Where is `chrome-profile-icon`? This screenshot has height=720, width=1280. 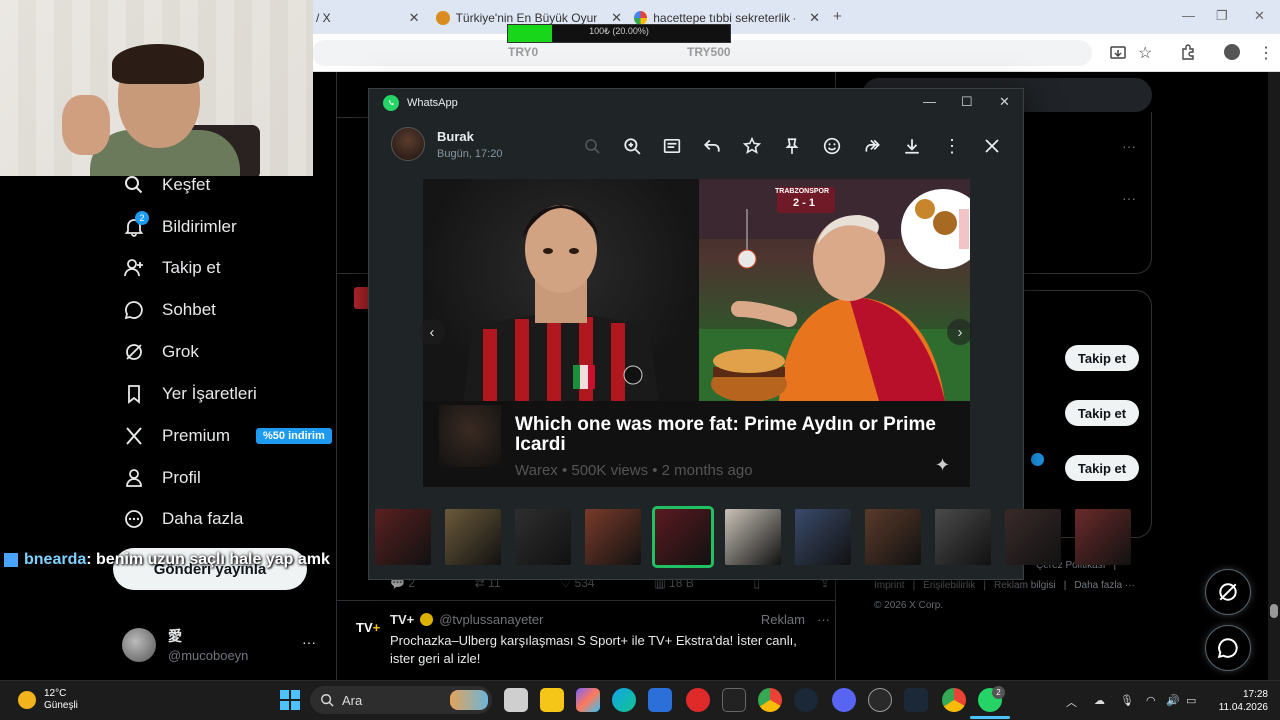 chrome-profile-icon is located at coordinates (954, 700).